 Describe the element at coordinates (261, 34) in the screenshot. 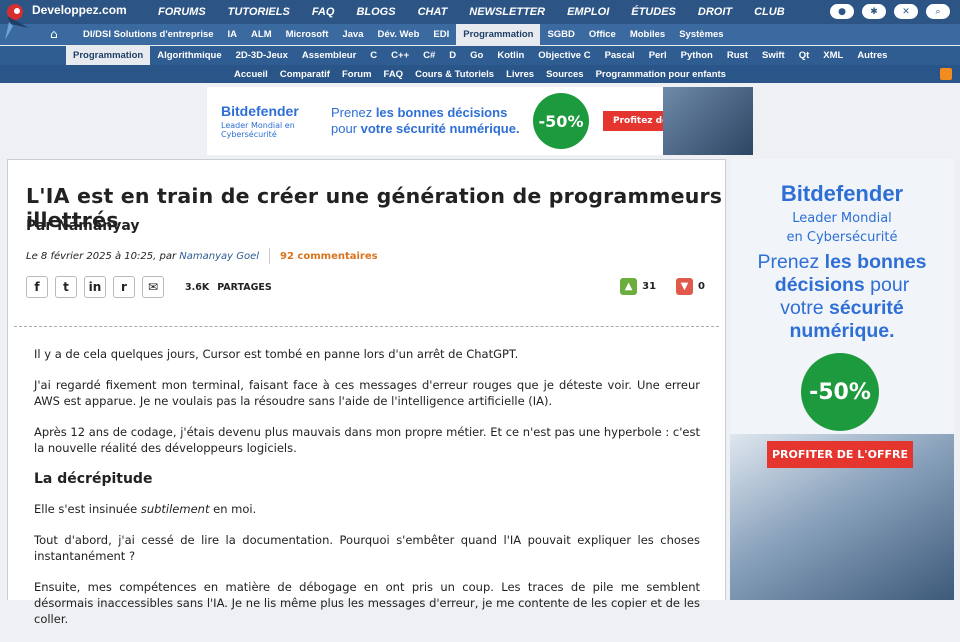

I see `nav2-item-alm: ALM` at that location.